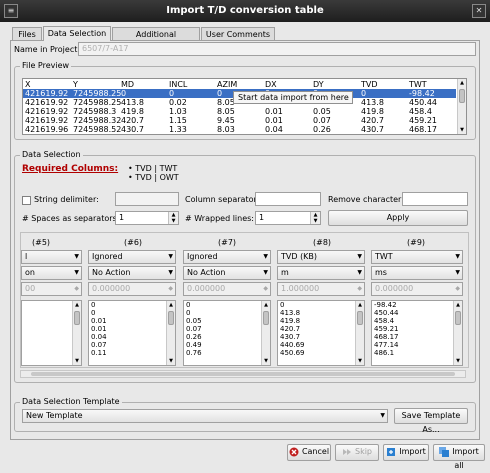  I want to click on col-header-dy: DY, so click(318, 84).